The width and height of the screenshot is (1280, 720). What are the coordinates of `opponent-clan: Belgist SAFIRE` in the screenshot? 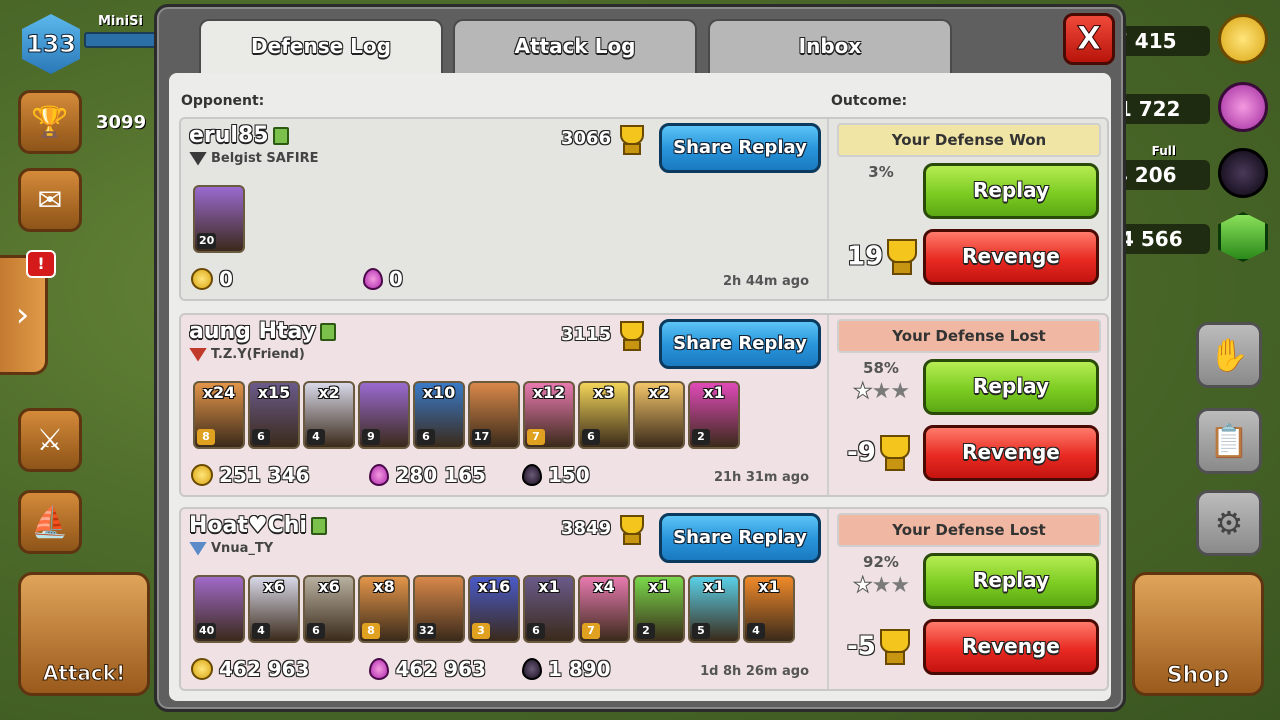 It's located at (253, 158).